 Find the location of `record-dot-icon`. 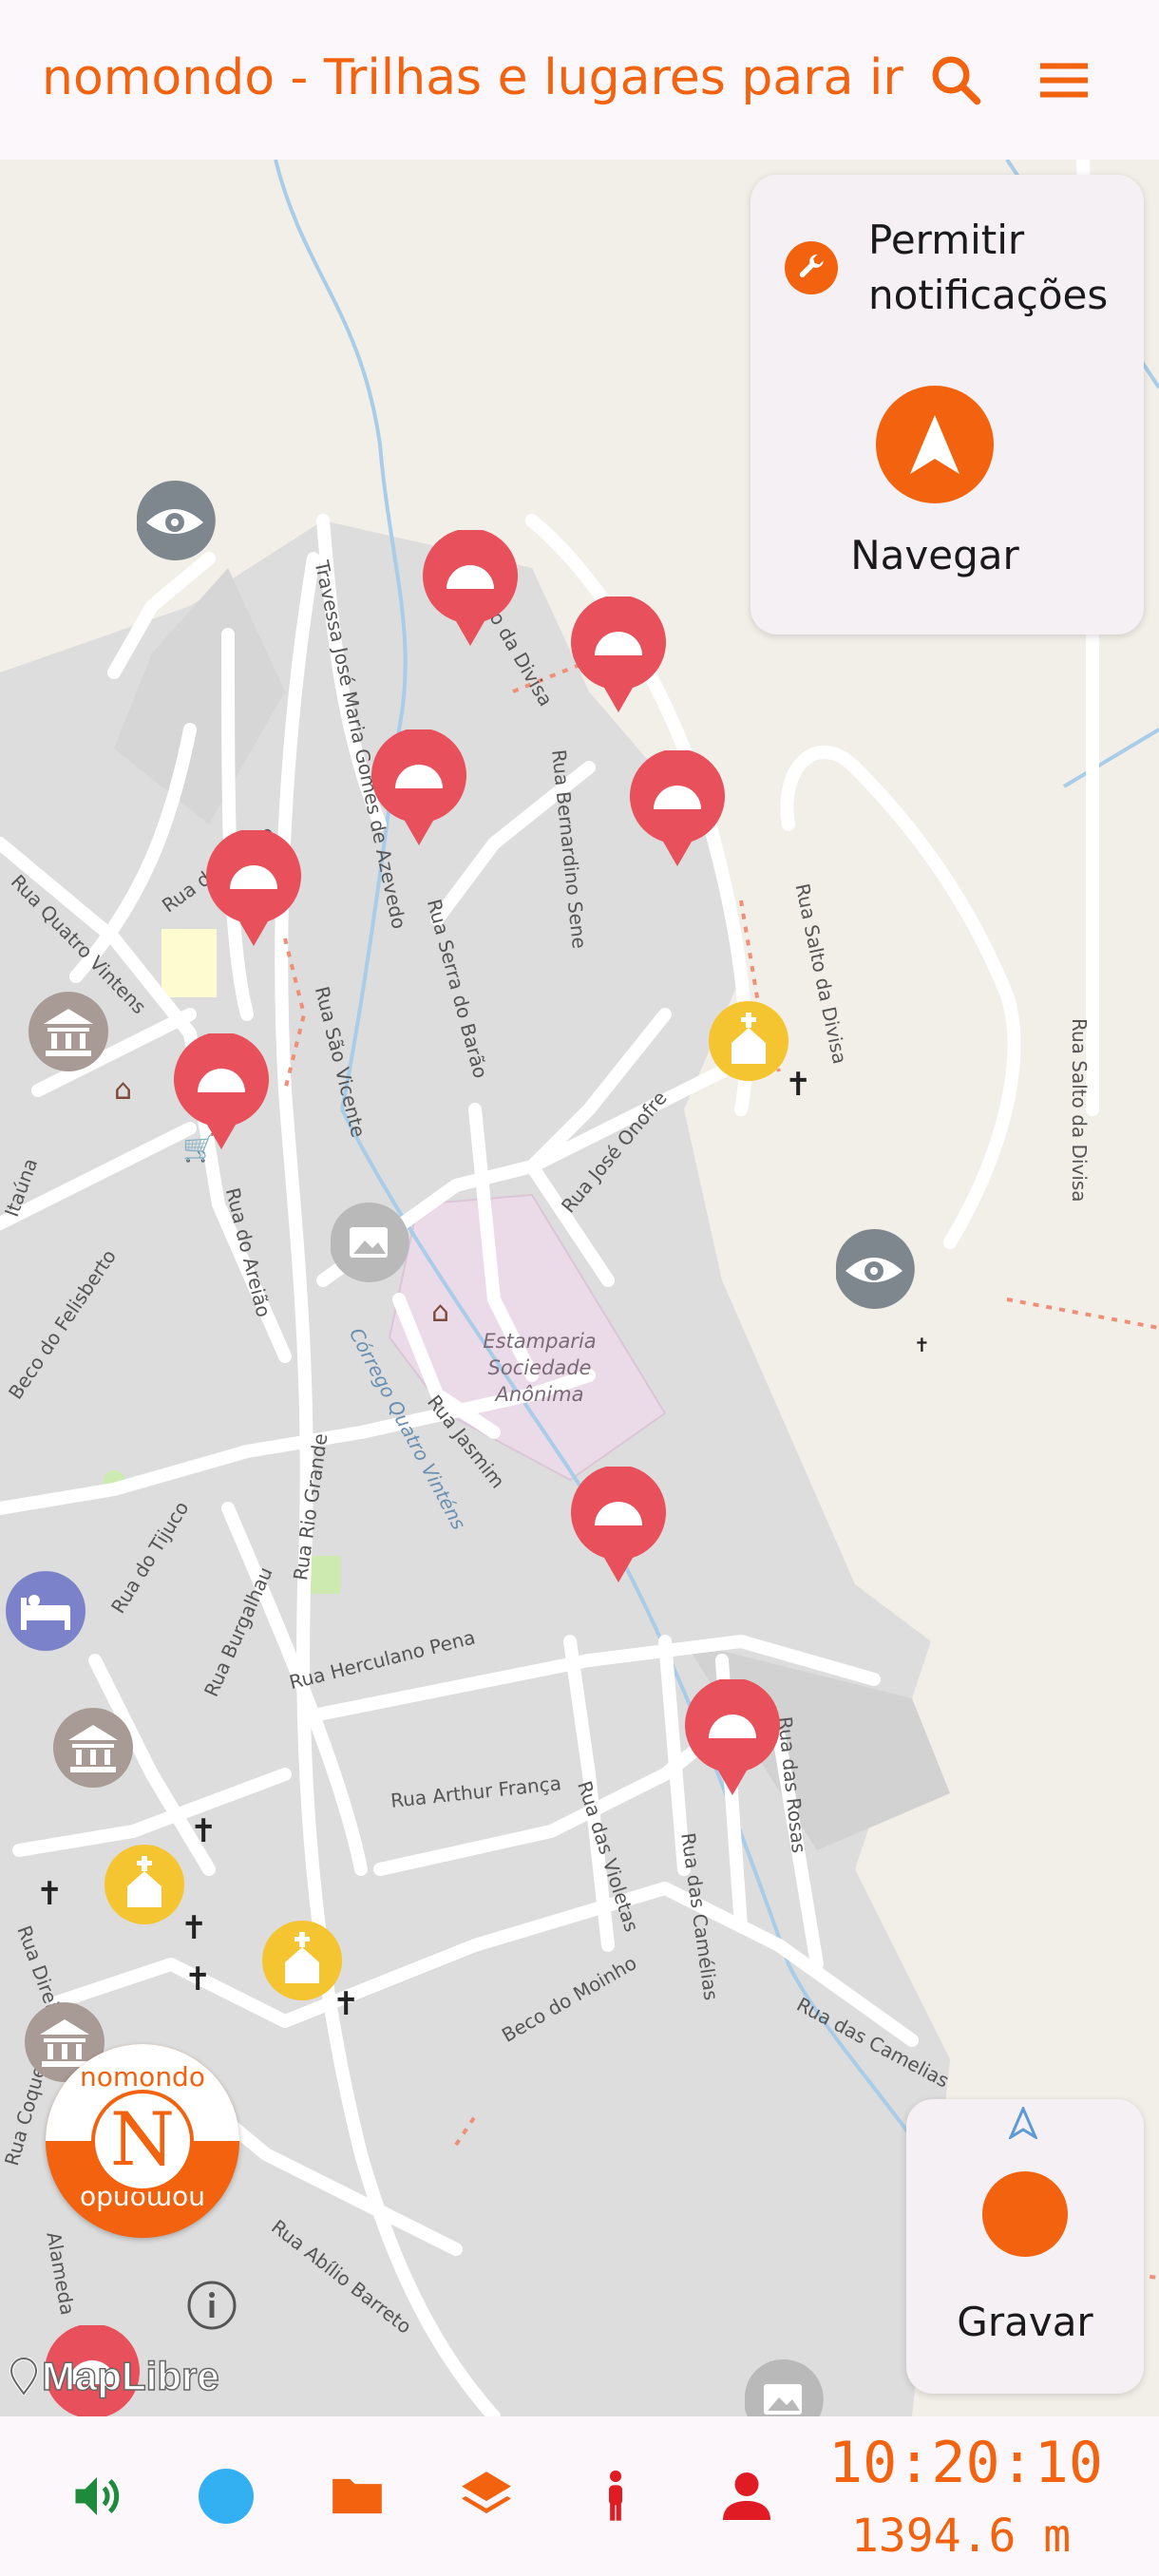

record-dot-icon is located at coordinates (1025, 2214).